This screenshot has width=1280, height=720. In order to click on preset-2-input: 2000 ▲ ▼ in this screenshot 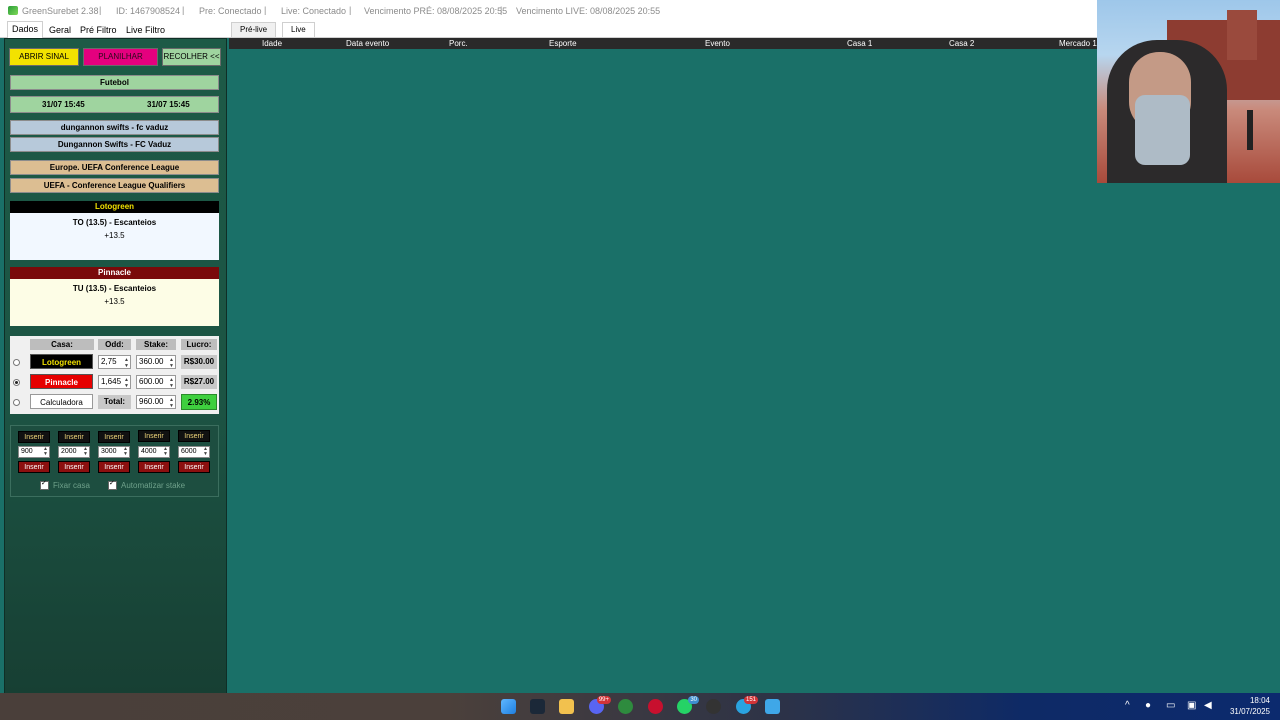, I will do `click(74, 452)`.